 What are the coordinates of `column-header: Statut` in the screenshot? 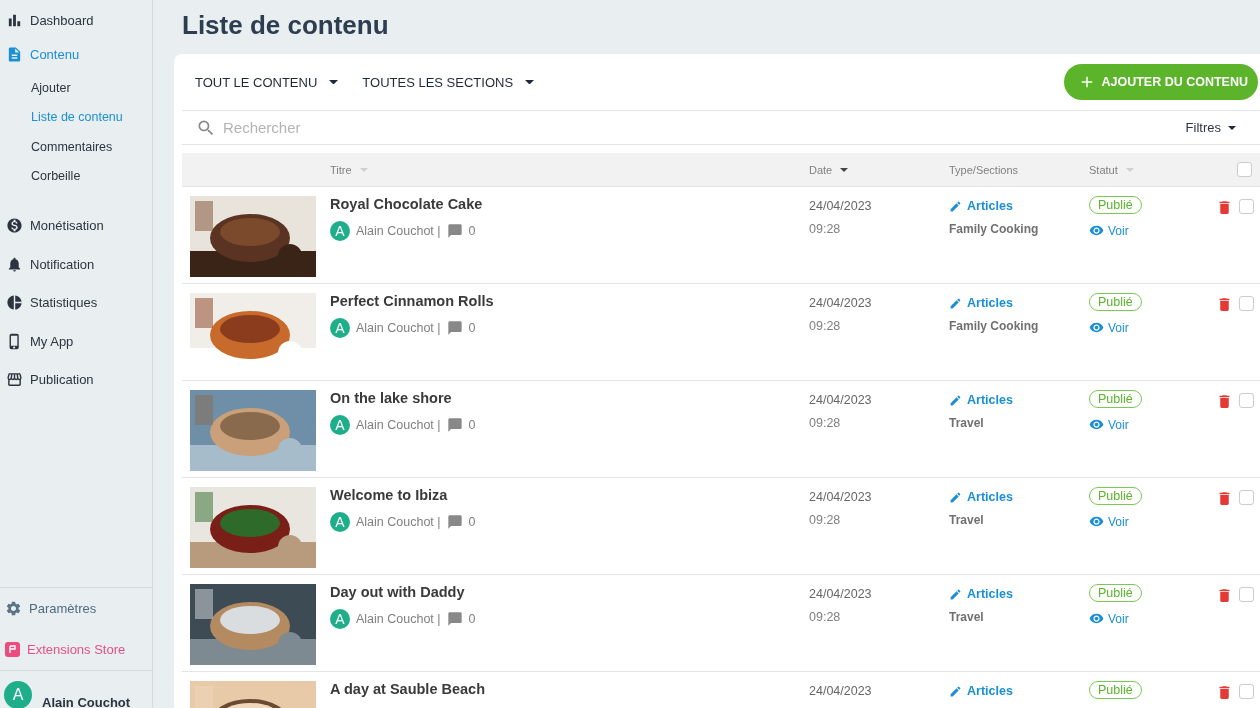 It's located at (1150, 169).